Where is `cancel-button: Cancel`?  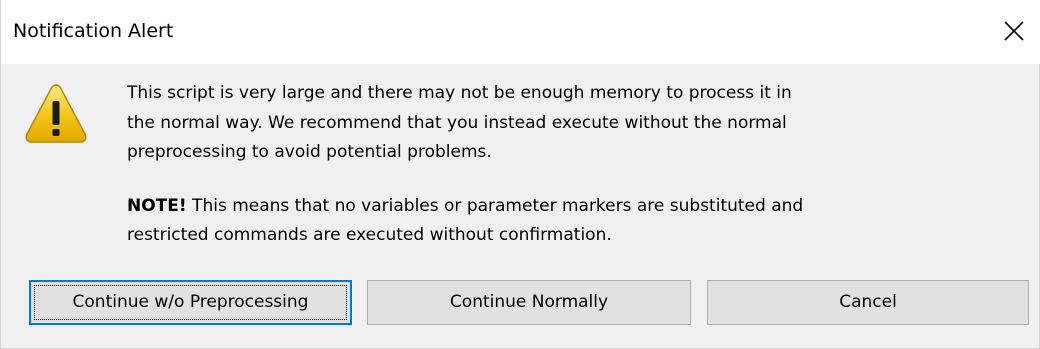
cancel-button: Cancel is located at coordinates (868, 302).